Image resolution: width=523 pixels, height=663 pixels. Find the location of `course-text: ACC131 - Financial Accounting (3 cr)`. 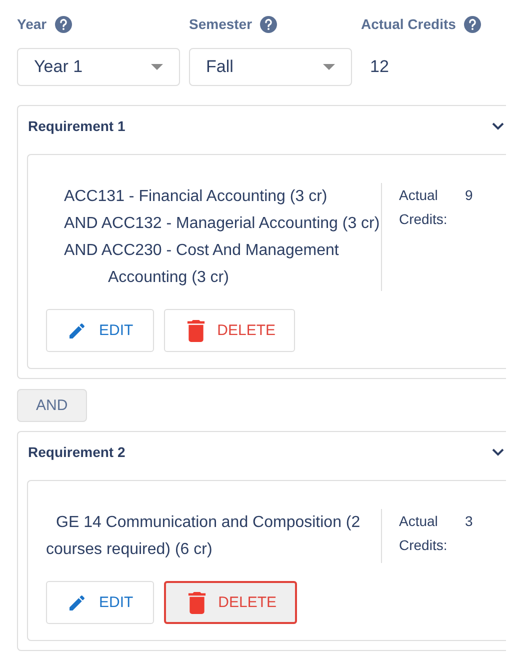

course-text: ACC131 - Financial Accounting (3 cr) is located at coordinates (196, 197).